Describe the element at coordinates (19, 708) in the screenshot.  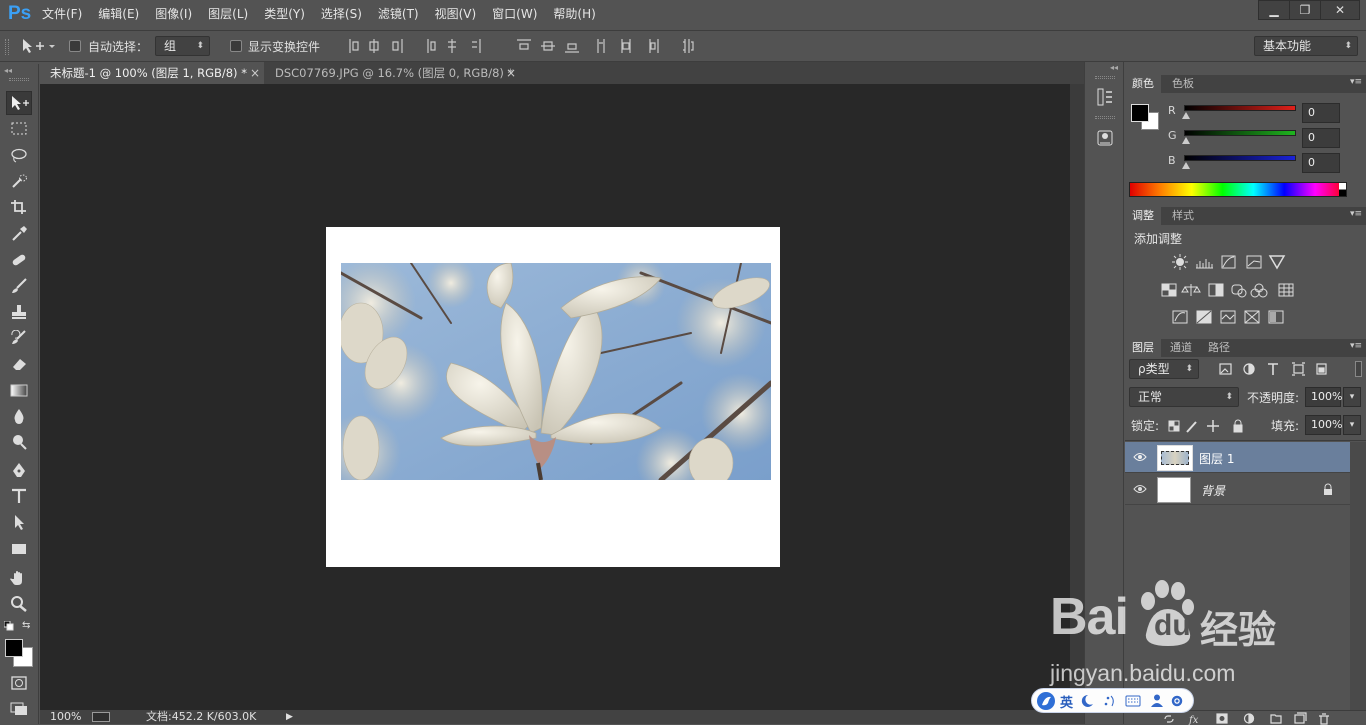
I see `screen-mode-icon` at that location.